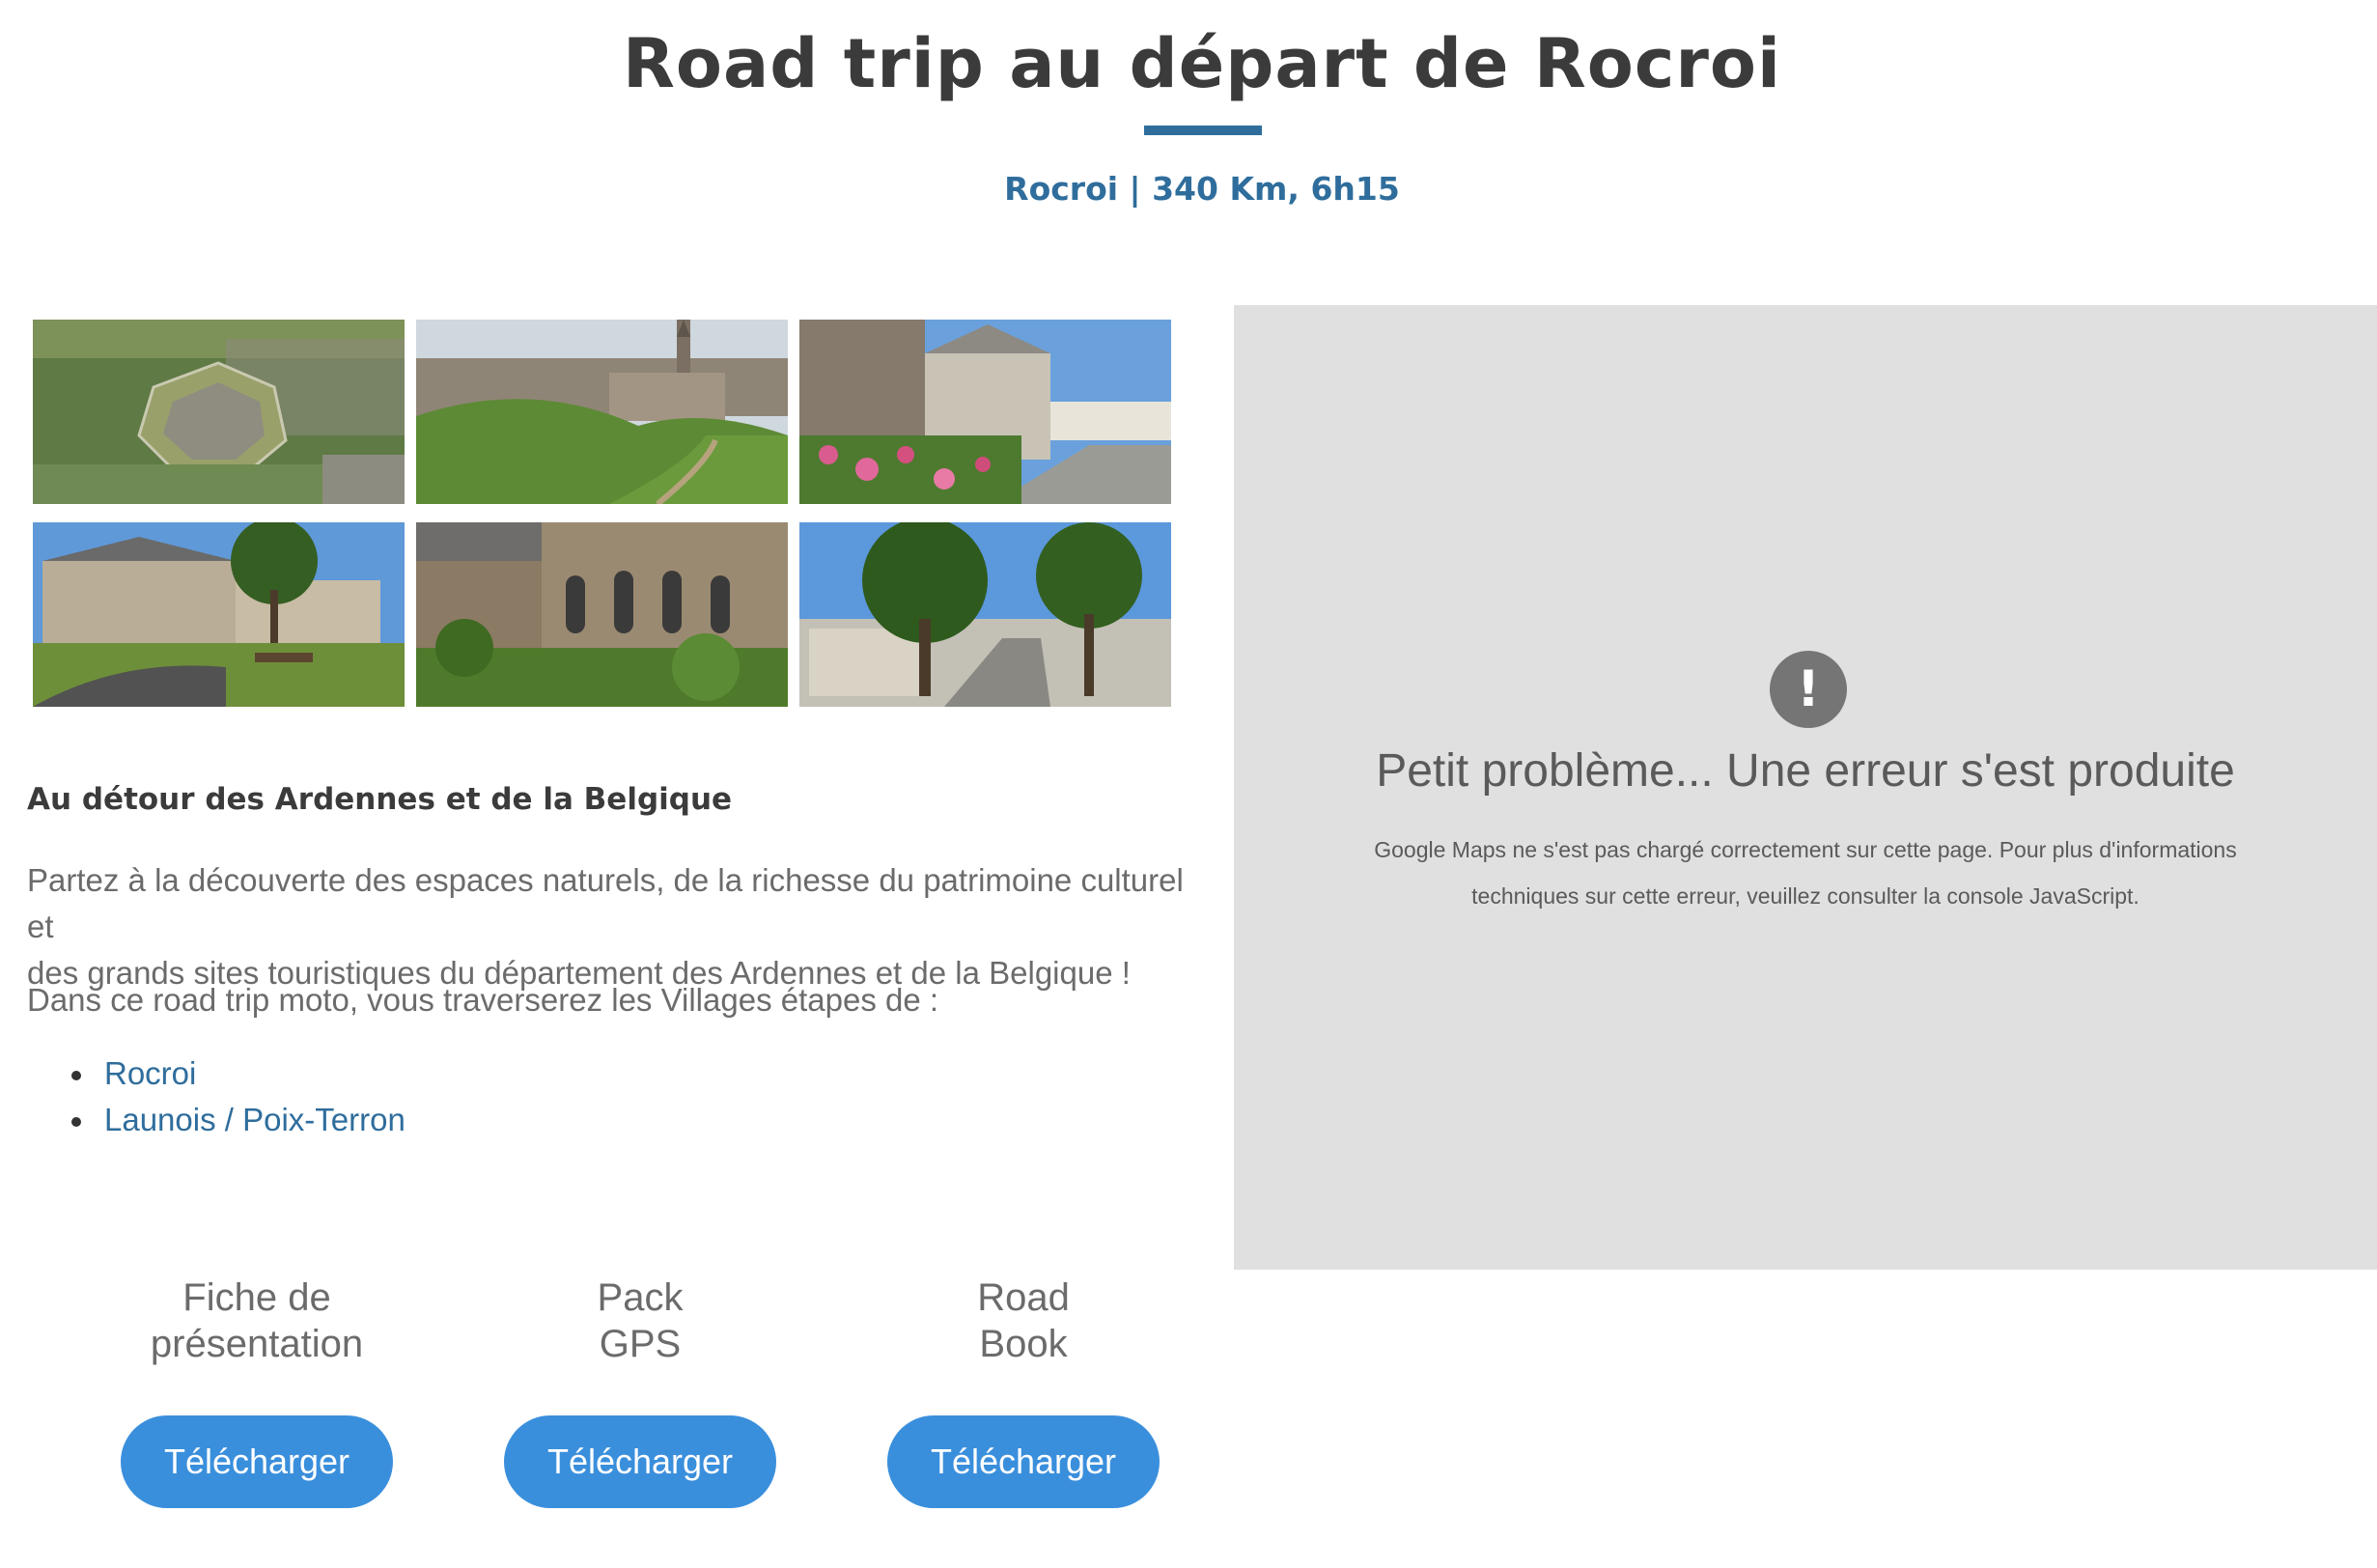  What do you see at coordinates (1202, 189) in the screenshot?
I see `trip-subtitle: Rocroi | 340 Km, 6h15` at bounding box center [1202, 189].